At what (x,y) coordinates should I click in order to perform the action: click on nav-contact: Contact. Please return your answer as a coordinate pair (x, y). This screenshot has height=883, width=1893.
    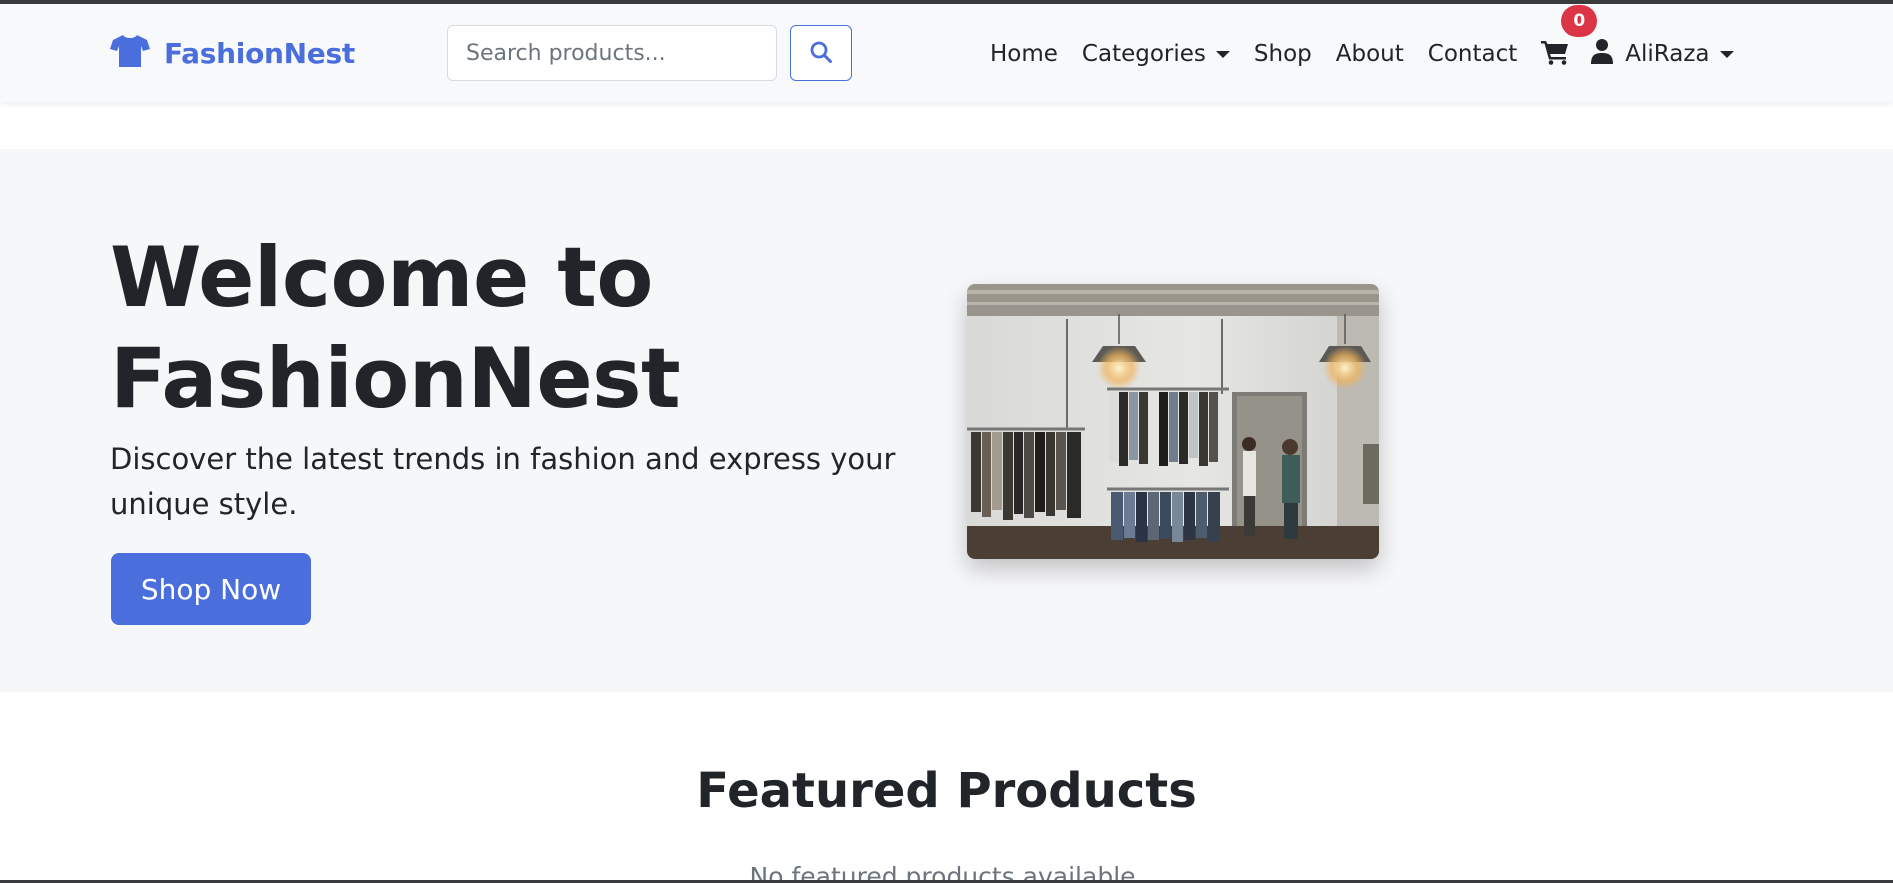
    Looking at the image, I should click on (1472, 54).